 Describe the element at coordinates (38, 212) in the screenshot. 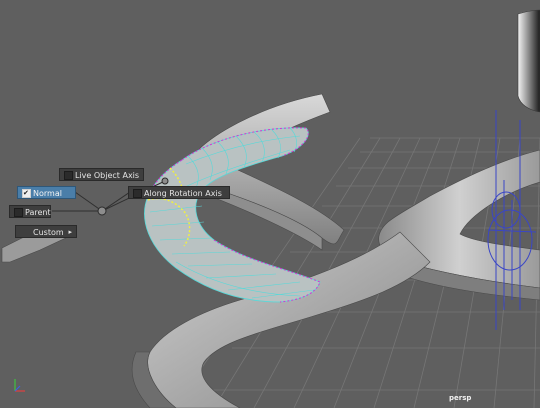

I see `menu-item-label: Parent` at that location.